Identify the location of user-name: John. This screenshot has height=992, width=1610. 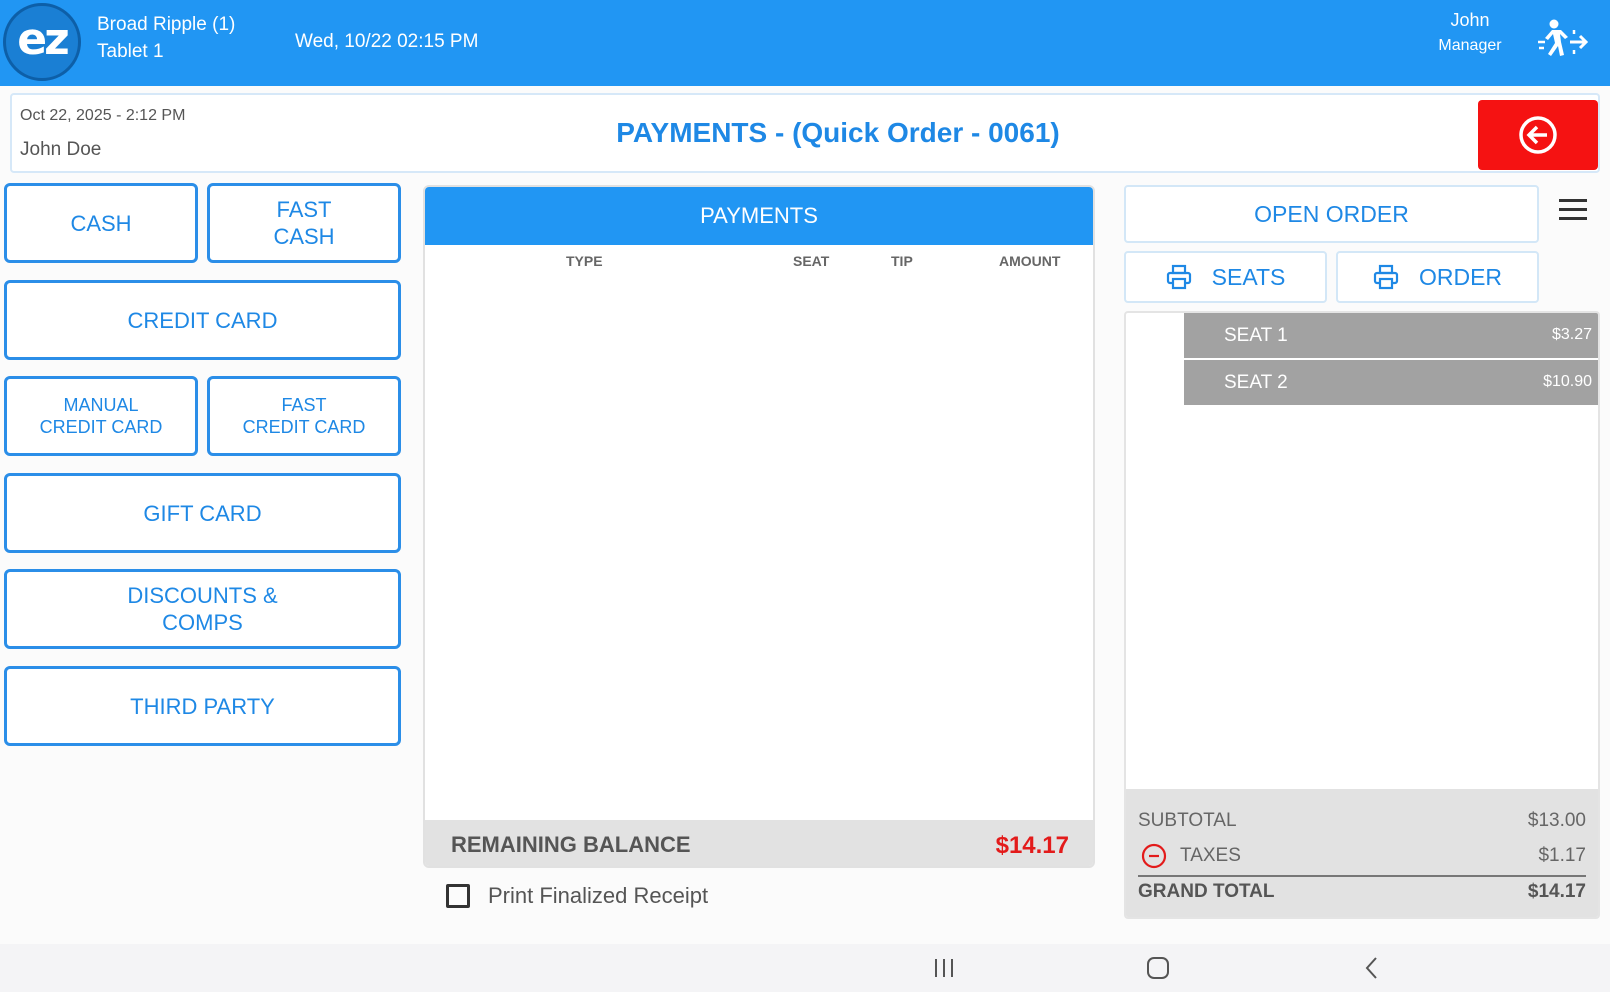
(1470, 20).